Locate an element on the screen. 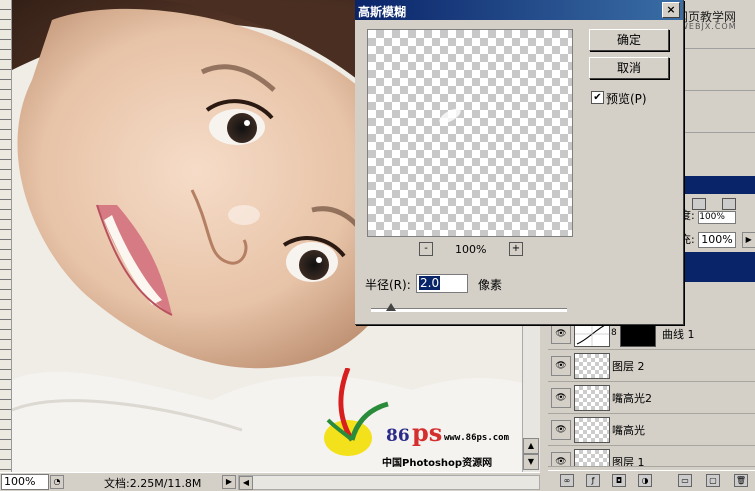 The height and width of the screenshot is (491, 755). zoom-in-button: + is located at coordinates (516, 249).